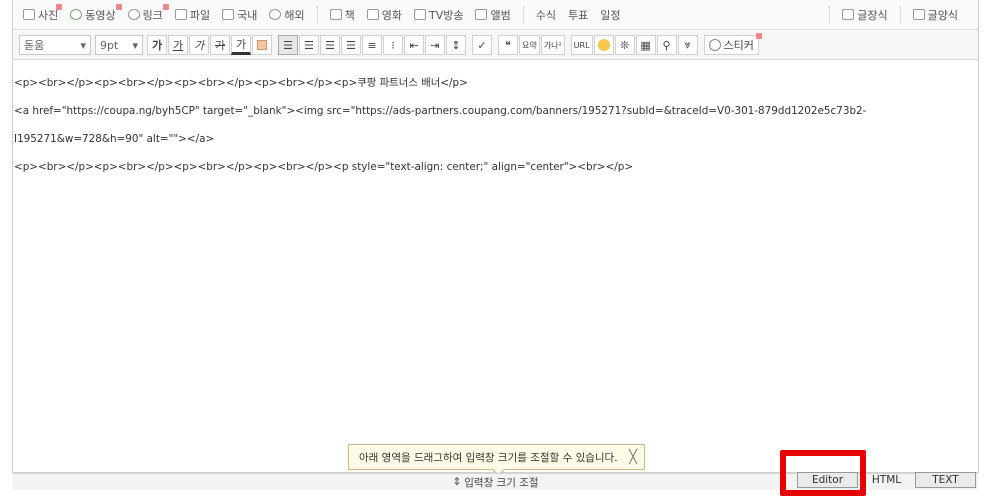 This screenshot has height=496, width=991. I want to click on outdent-icon: ⇤, so click(414, 45).